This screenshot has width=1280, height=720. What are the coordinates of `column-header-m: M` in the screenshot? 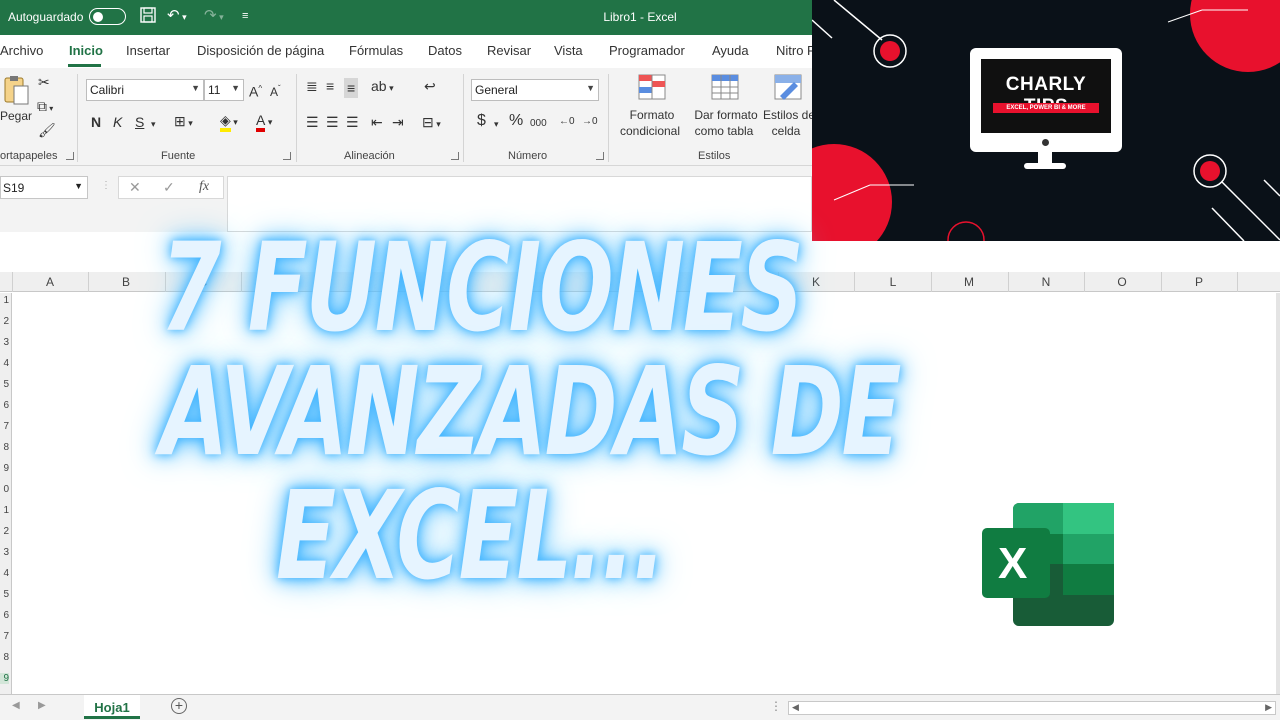 It's located at (969, 282).